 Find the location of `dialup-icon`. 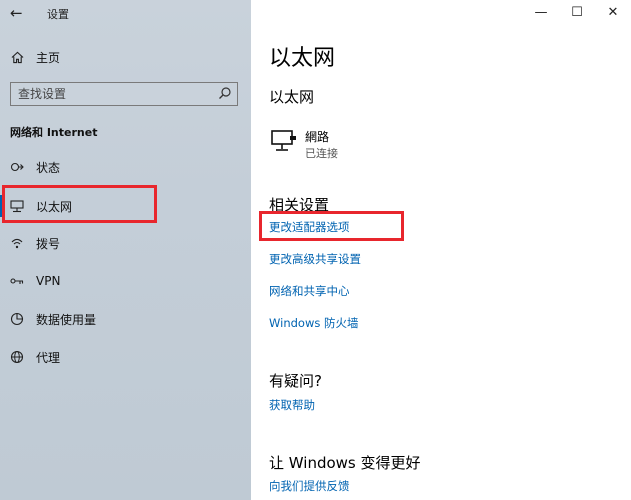

dialup-icon is located at coordinates (17, 243).